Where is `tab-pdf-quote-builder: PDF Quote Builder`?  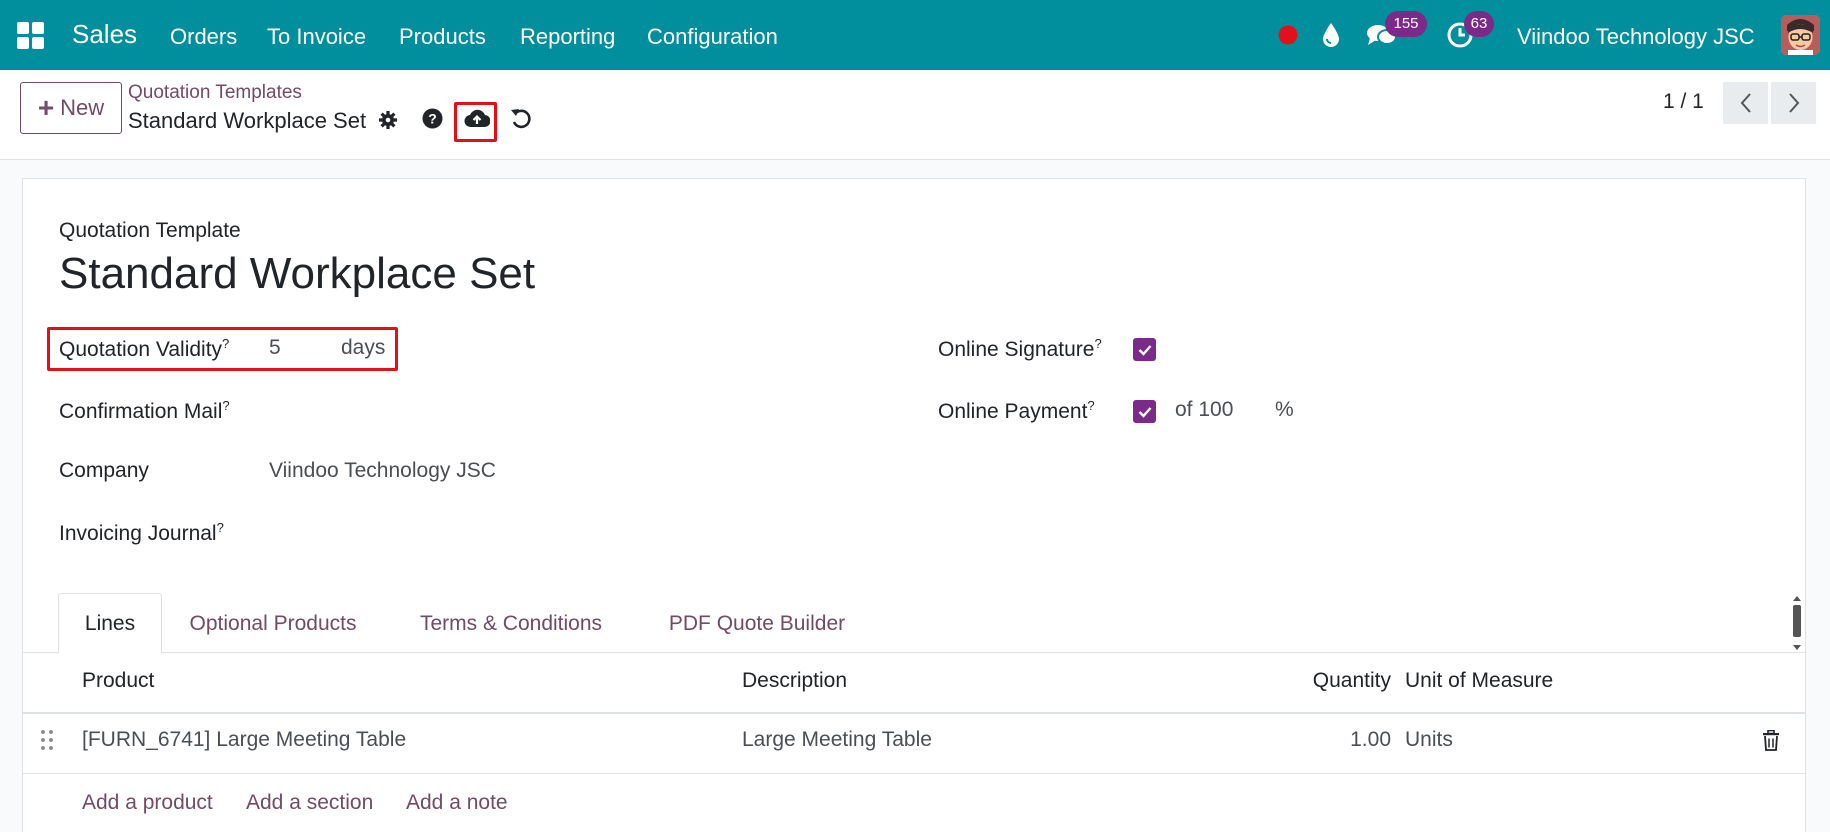
tab-pdf-quote-builder: PDF Quote Builder is located at coordinates (757, 623).